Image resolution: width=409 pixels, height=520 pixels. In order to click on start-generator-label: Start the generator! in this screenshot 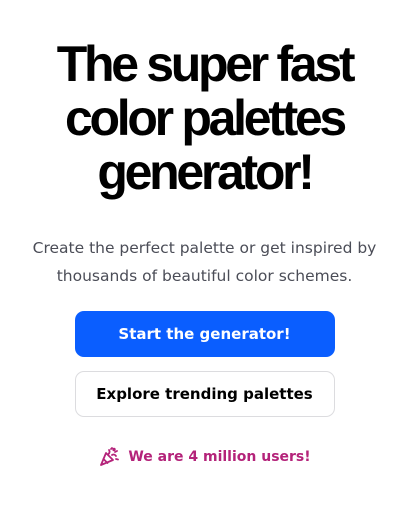, I will do `click(204, 334)`.